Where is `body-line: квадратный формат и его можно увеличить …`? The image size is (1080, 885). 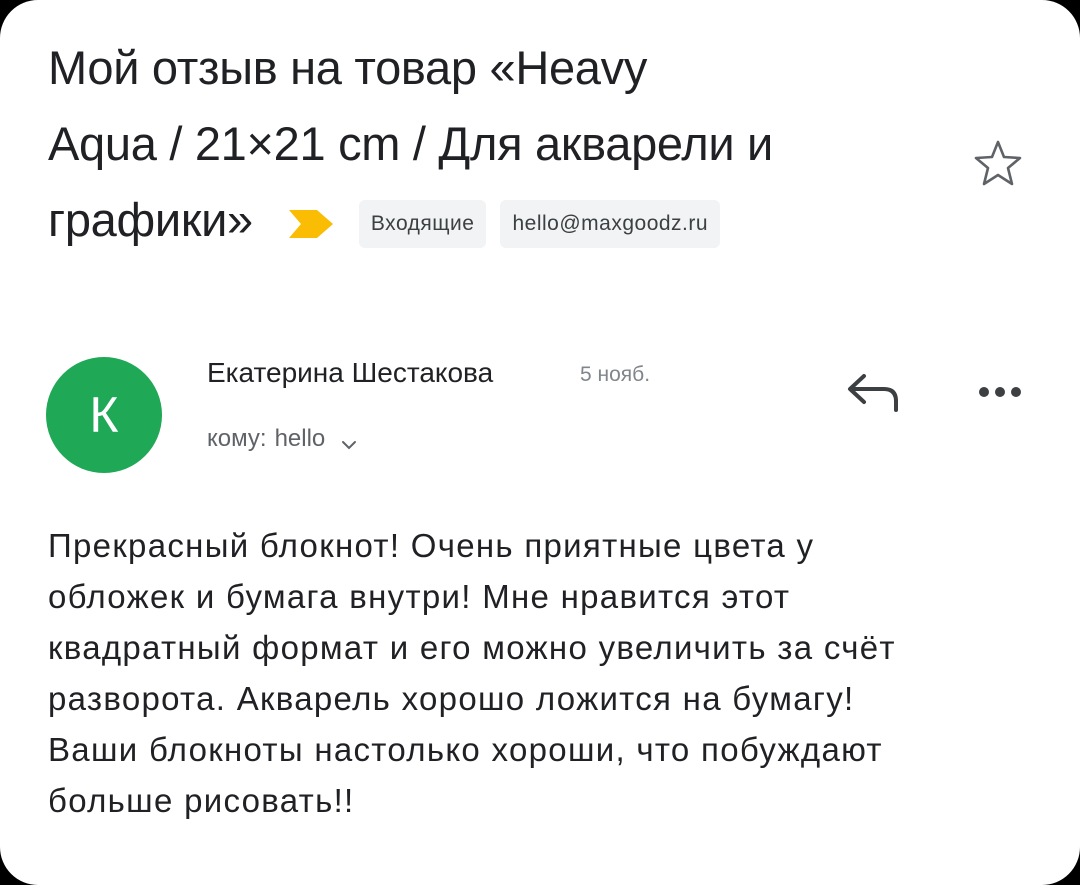
body-line: квадратный формат и его можно увеличить … is located at coordinates (472, 647).